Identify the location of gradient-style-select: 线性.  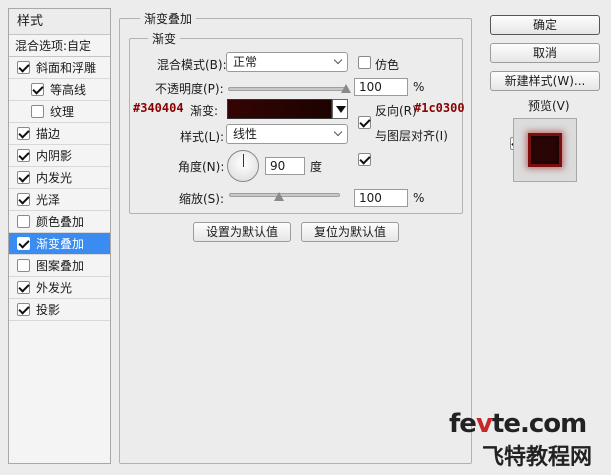
(287, 134).